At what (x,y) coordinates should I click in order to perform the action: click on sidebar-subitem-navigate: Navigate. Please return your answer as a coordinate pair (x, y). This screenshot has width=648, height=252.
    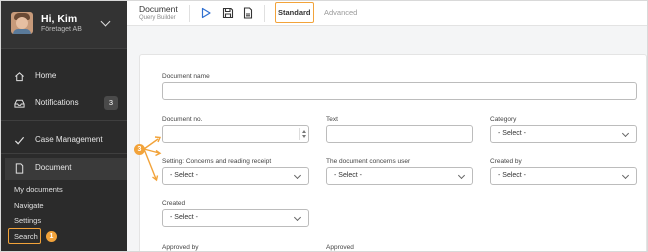
    Looking at the image, I should click on (29, 205).